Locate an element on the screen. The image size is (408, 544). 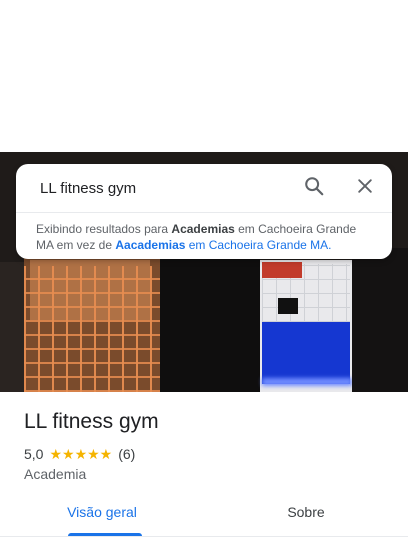
rating-row: 5,0 ★★★★★ (6) is located at coordinates (79, 454).